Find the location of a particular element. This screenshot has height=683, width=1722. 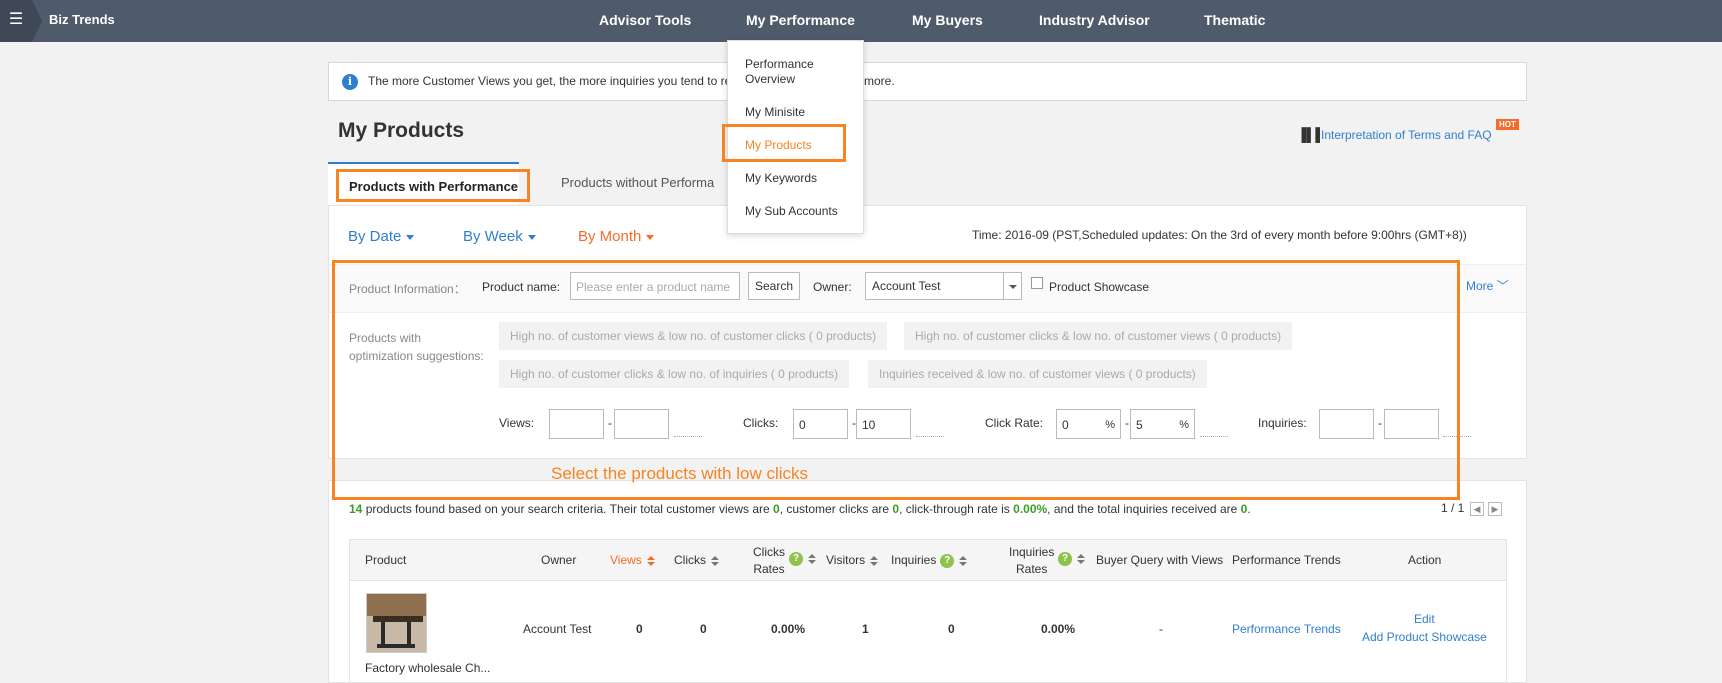

summary-ctr: 0.00% is located at coordinates (1030, 509).